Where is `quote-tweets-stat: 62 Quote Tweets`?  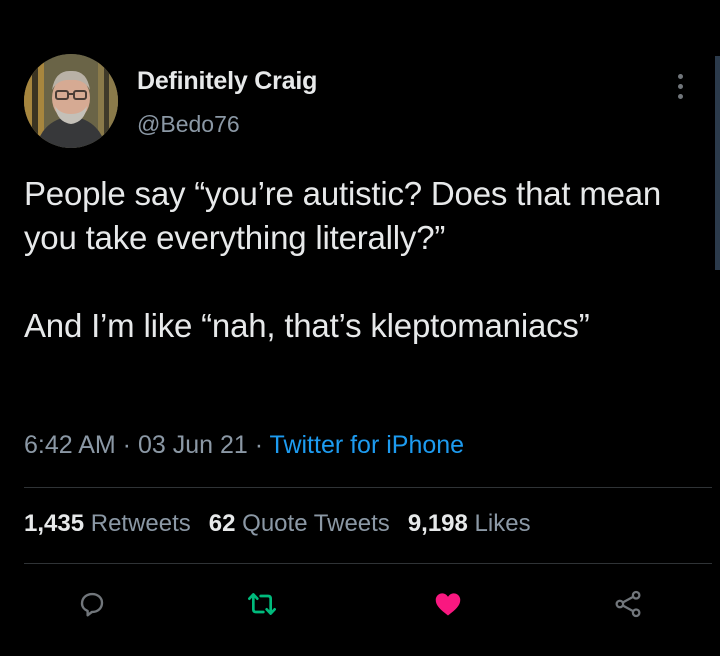
quote-tweets-stat: 62 Quote Tweets is located at coordinates (299, 523).